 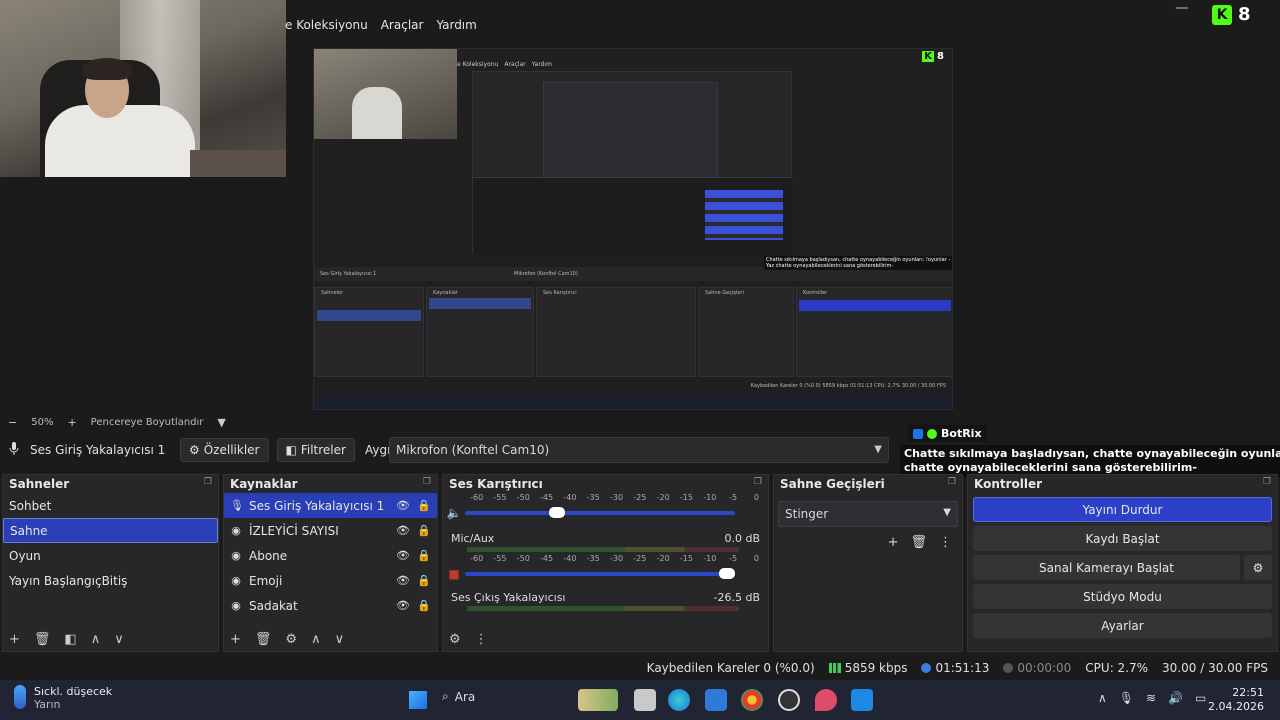 What do you see at coordinates (600, 512) in the screenshot?
I see `volume-slider-desktop` at bounding box center [600, 512].